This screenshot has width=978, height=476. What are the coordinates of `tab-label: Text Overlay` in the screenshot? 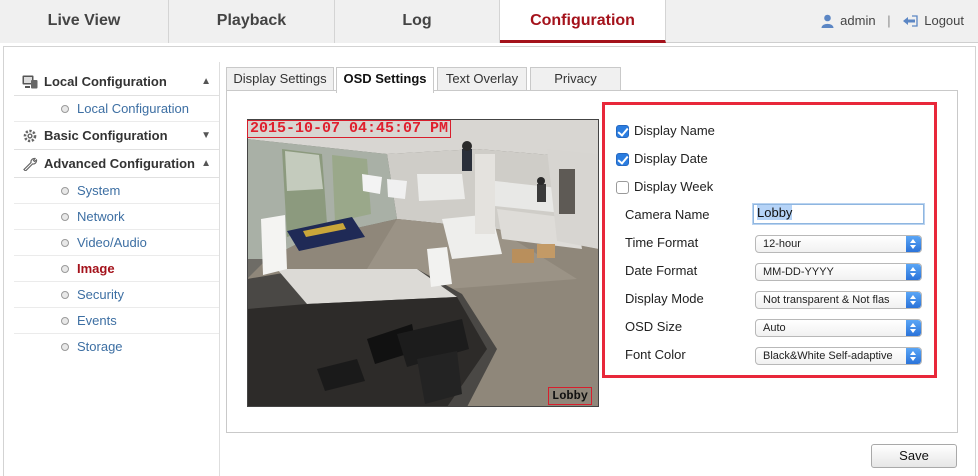 It's located at (482, 78).